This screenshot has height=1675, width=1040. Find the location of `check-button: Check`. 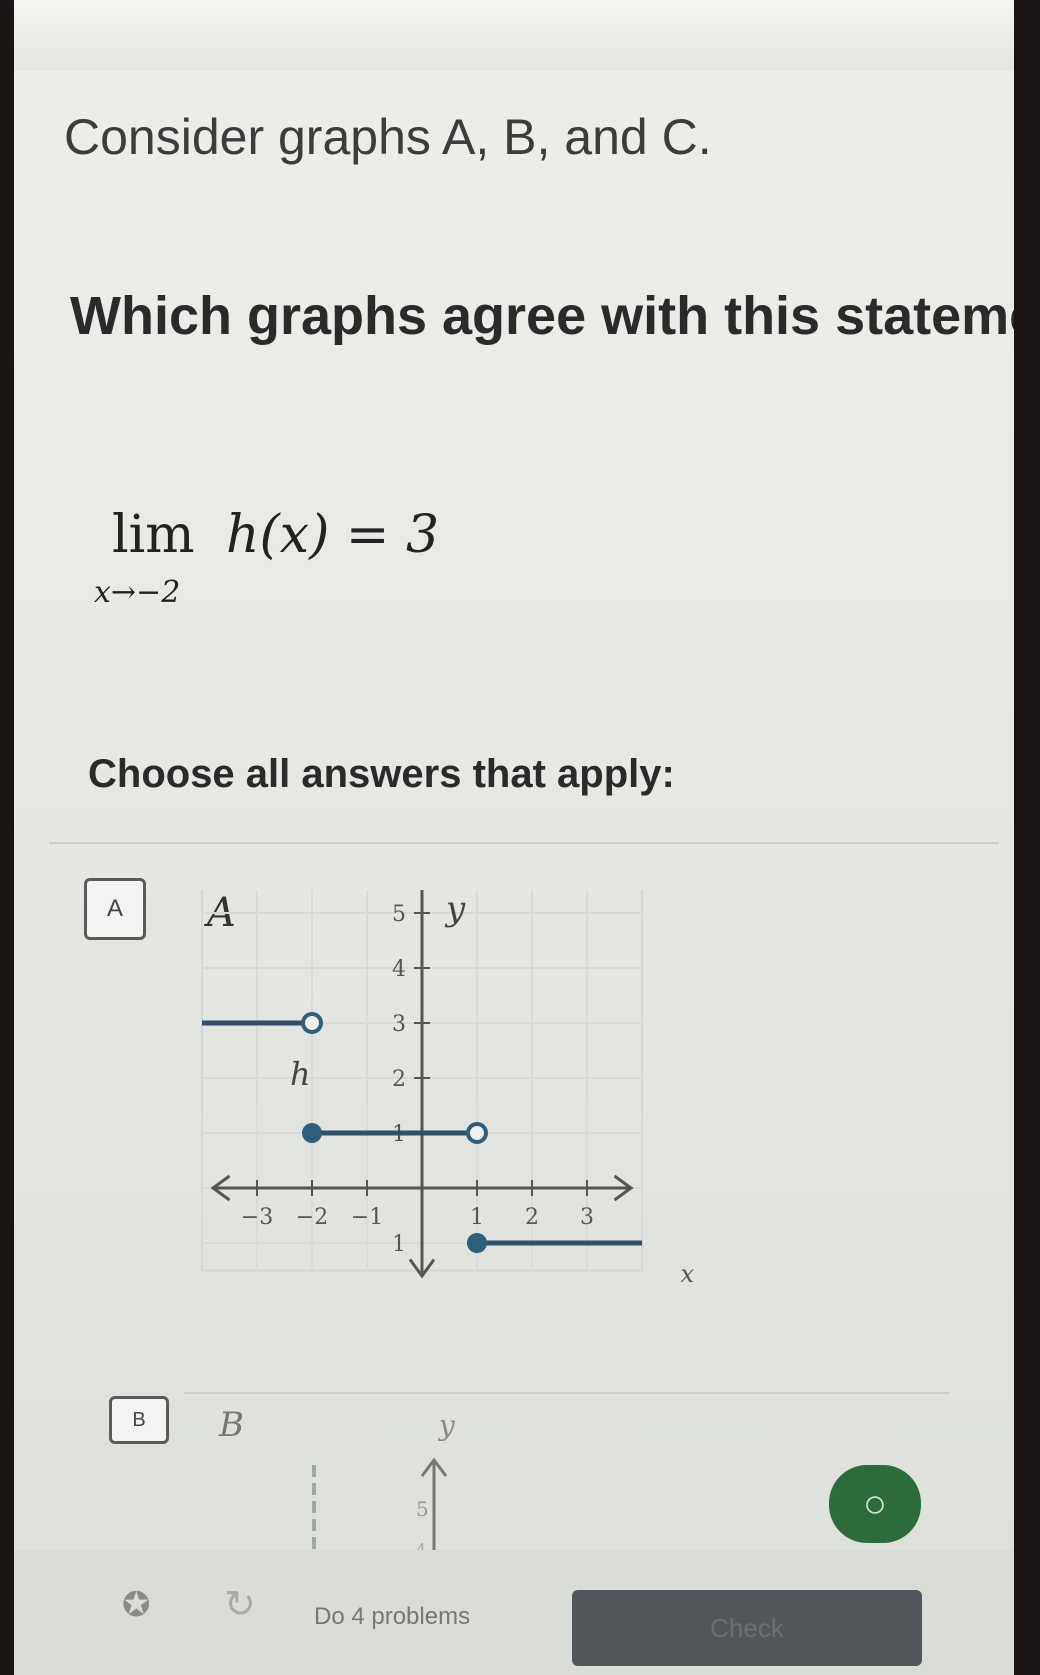

check-button: Check is located at coordinates (747, 1628).